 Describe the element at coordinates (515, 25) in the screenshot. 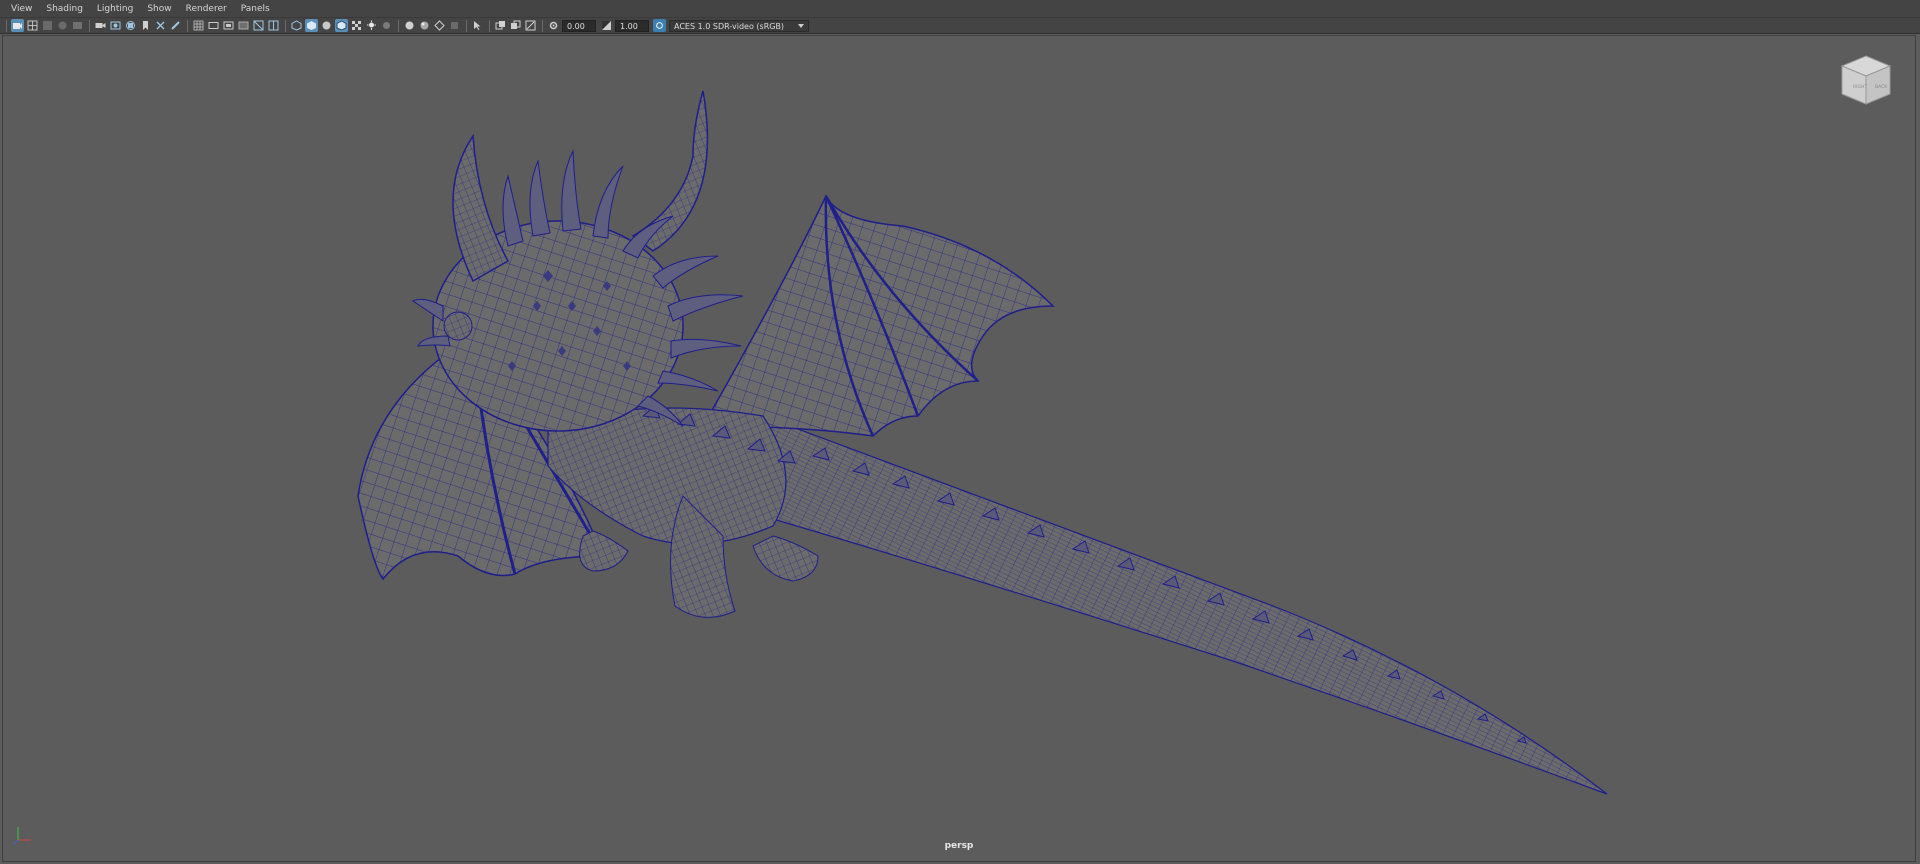

I see `xray-joints-icon` at that location.